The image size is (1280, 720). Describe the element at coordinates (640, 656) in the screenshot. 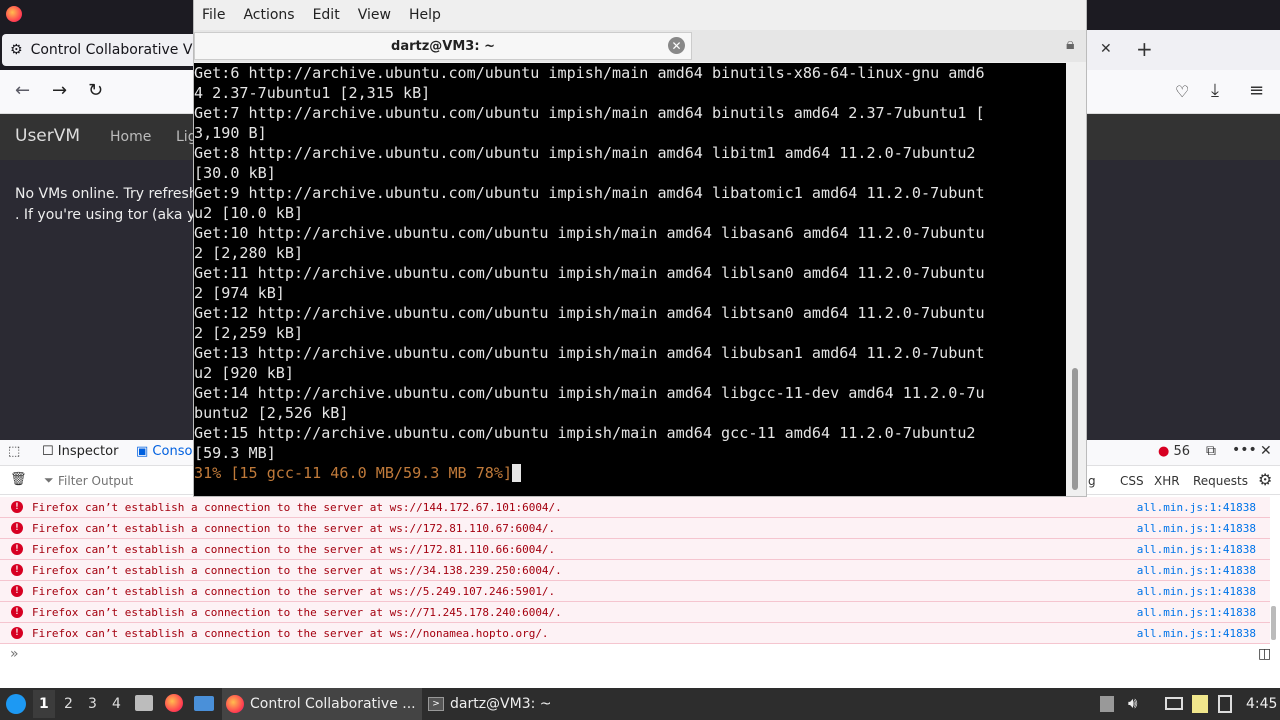

I see `console-input: » ◫` at that location.